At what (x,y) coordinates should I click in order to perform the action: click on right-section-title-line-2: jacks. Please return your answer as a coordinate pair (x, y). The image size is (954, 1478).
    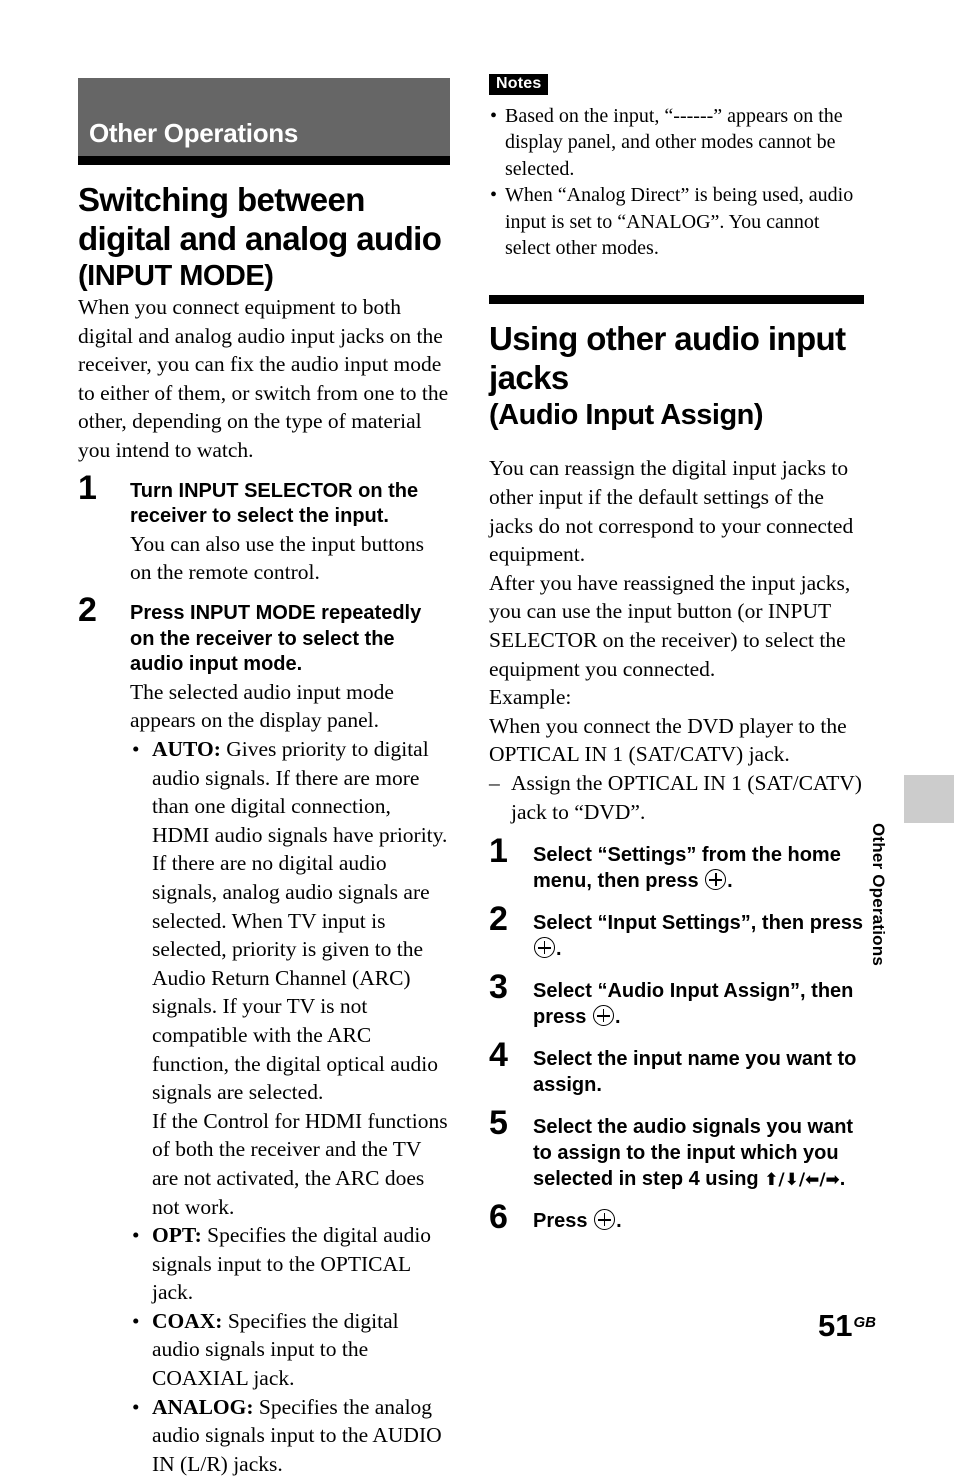
    Looking at the image, I should click on (529, 378).